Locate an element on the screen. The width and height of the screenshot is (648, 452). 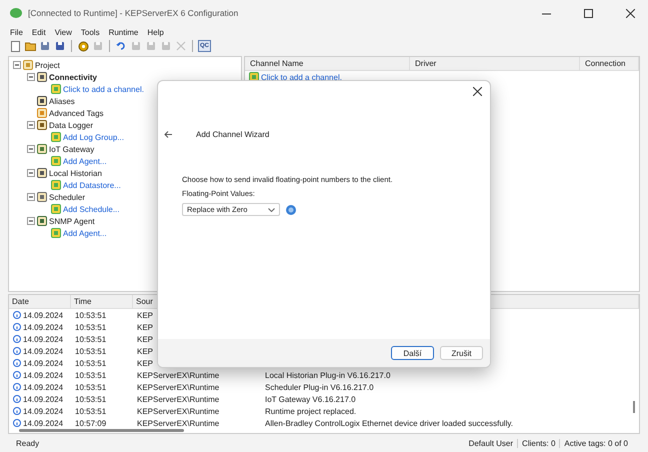
window-title: [Connected to Runtime] - KEPServerEX 6 Configuration is located at coordinates (134, 13).